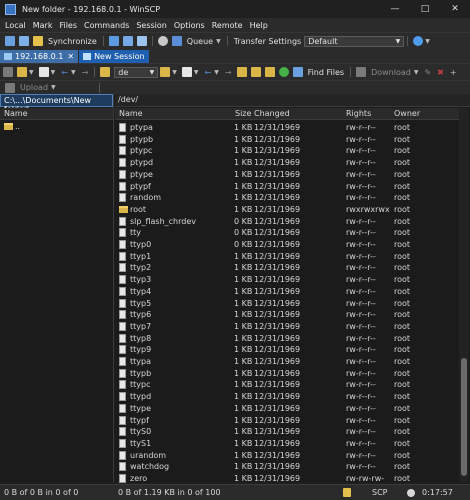 This screenshot has width=470, height=500. I want to click on table-row: ttyp5 1 KB 12/31/1969 rw-r--r-- root, so click(291, 304).